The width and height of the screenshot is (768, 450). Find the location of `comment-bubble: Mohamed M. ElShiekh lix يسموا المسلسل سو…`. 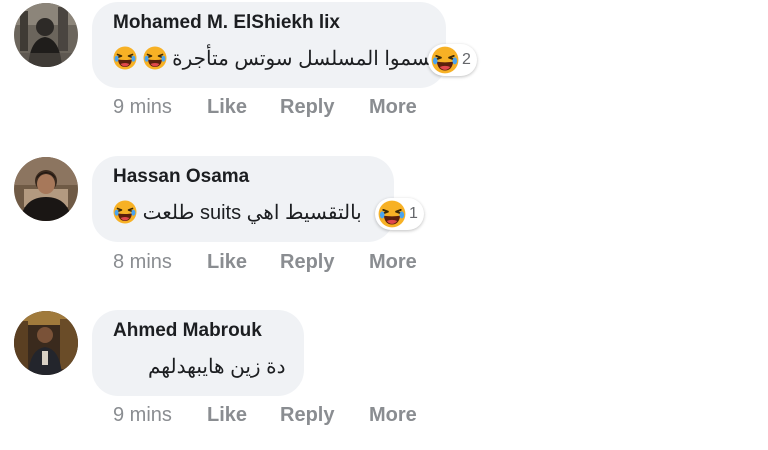

comment-bubble: Mohamed M. ElShiekh lix يسموا المسلسل سو… is located at coordinates (269, 45).